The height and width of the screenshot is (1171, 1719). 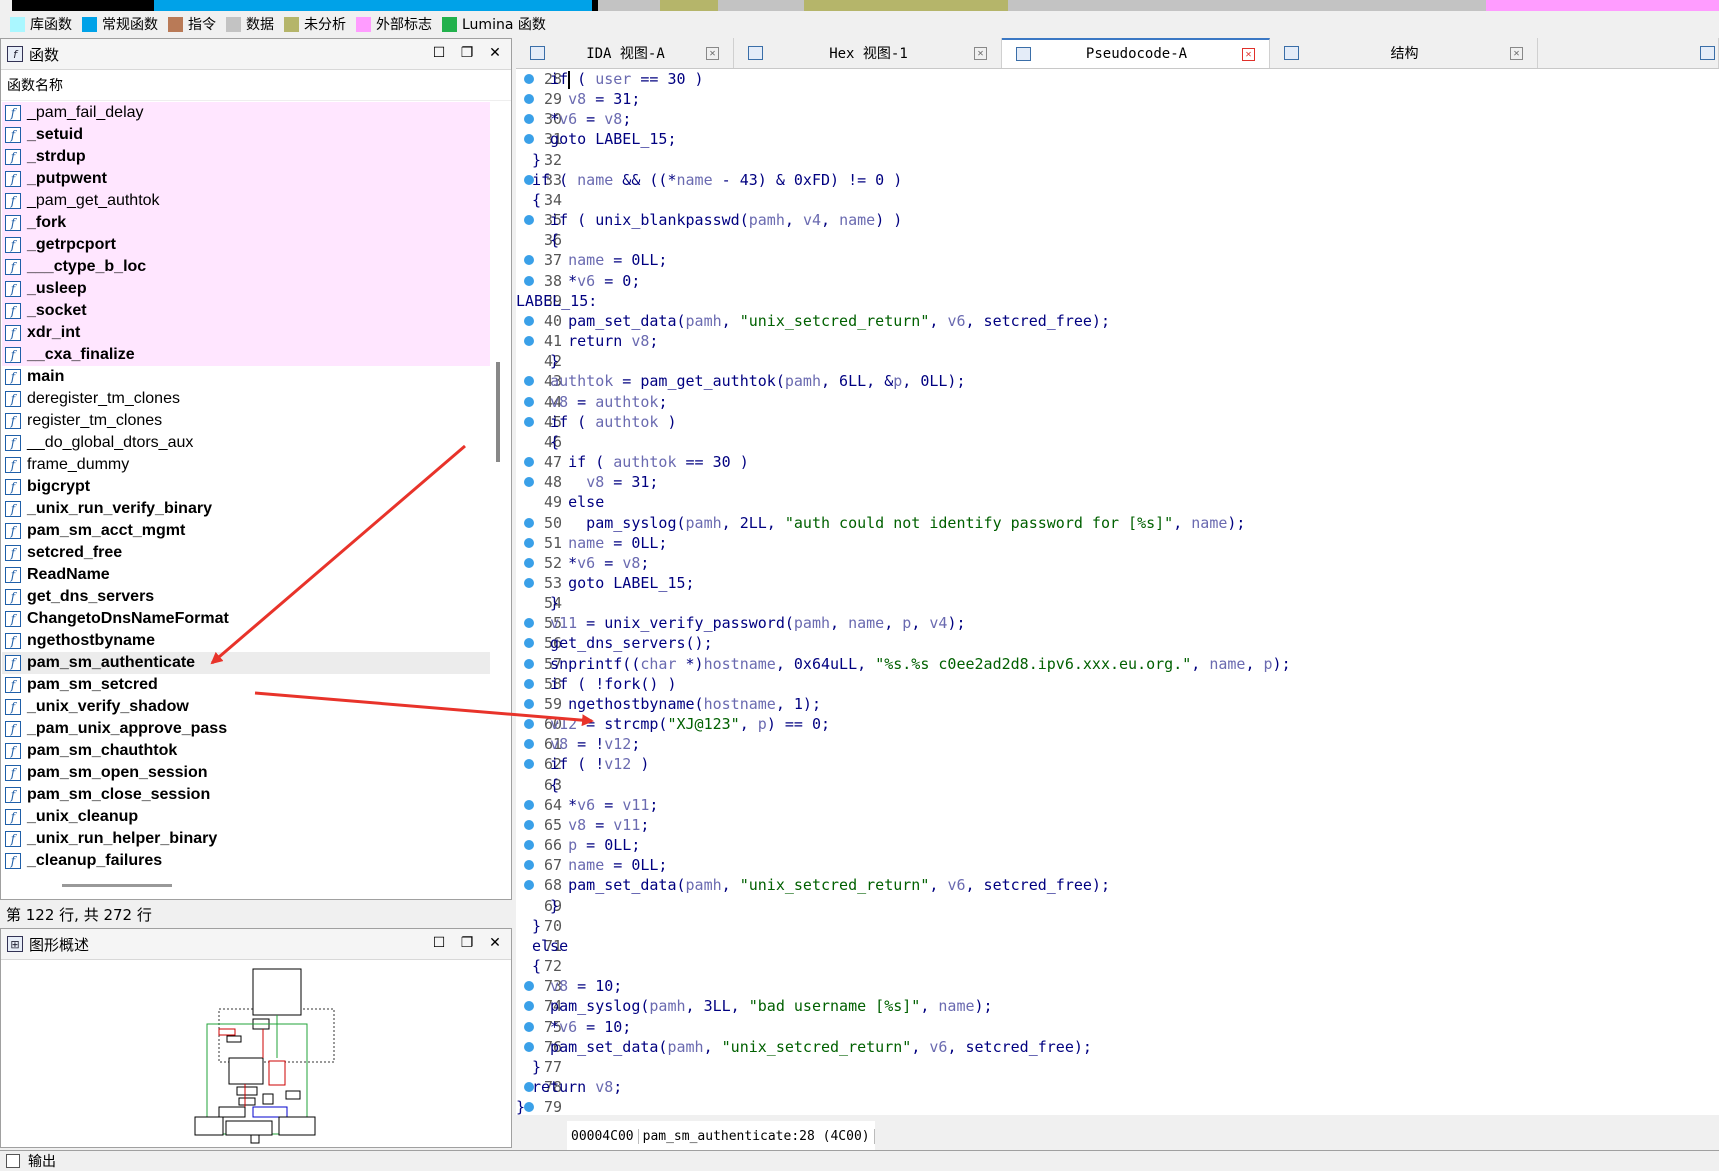 I want to click on code-line: 71 else, so click(x=1117, y=946).